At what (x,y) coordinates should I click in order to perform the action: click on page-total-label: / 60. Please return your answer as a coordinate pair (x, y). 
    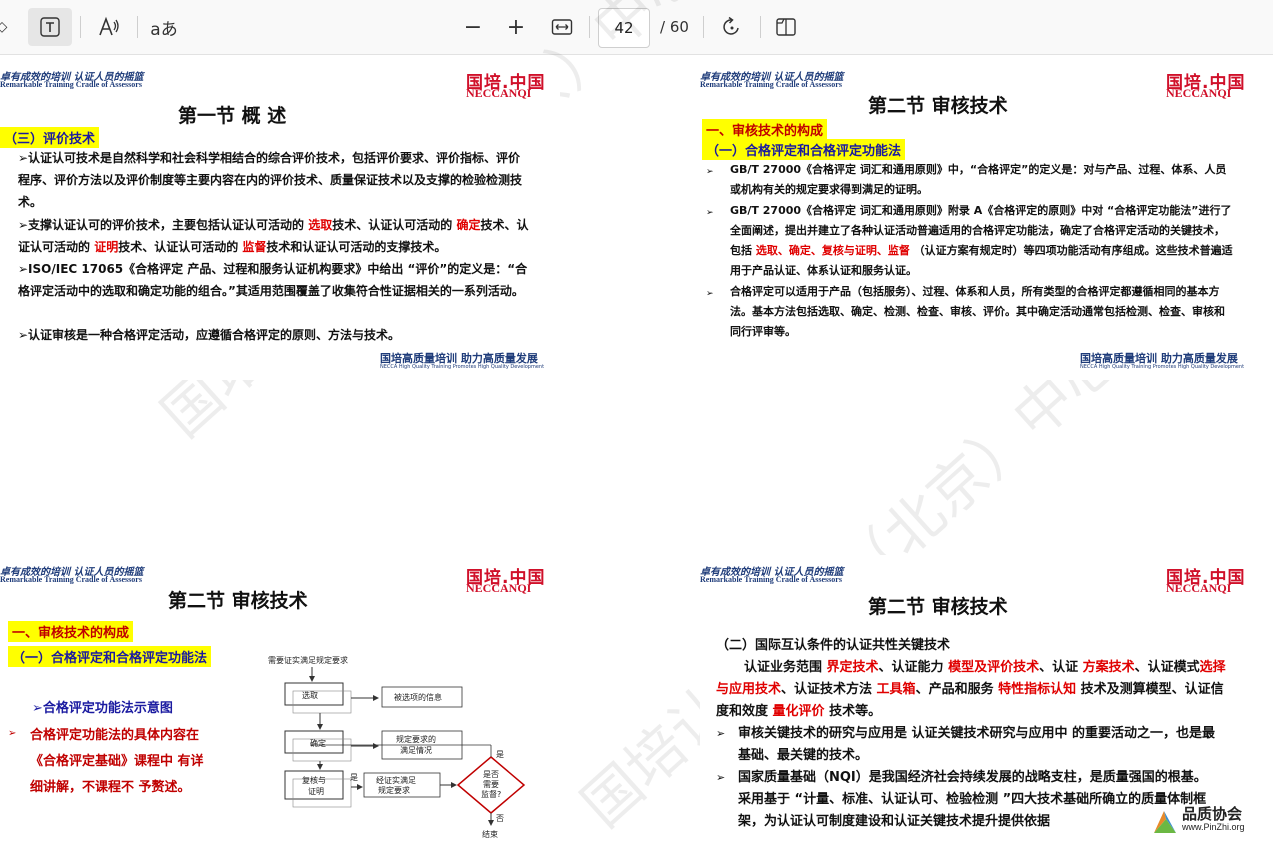
    Looking at the image, I should click on (674, 27).